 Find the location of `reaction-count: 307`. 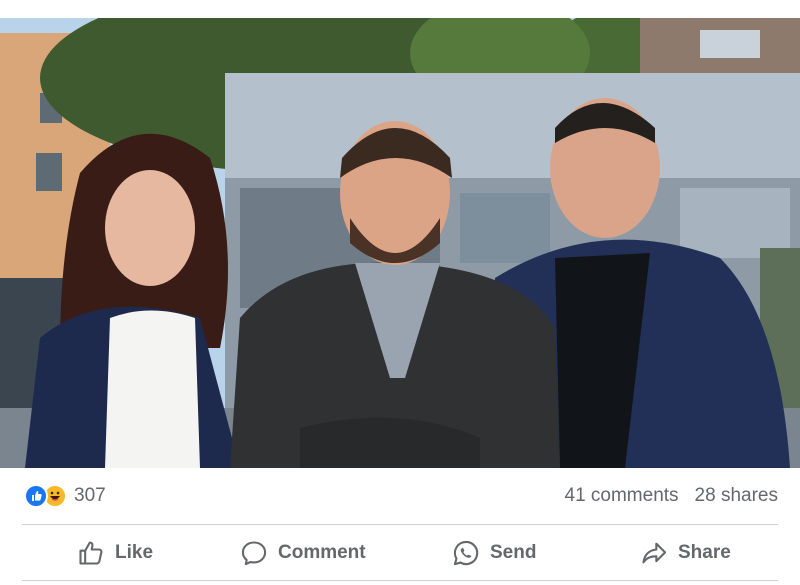

reaction-count: 307 is located at coordinates (90, 495).